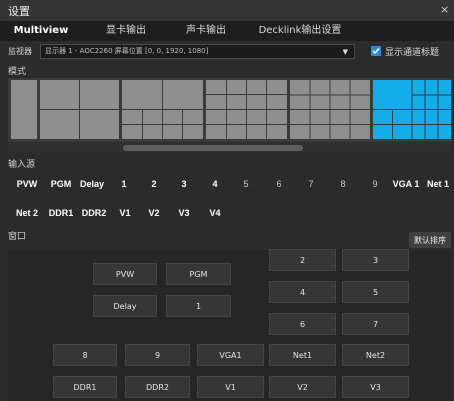  What do you see at coordinates (184, 184) in the screenshot?
I see `source-3: 3` at bounding box center [184, 184].